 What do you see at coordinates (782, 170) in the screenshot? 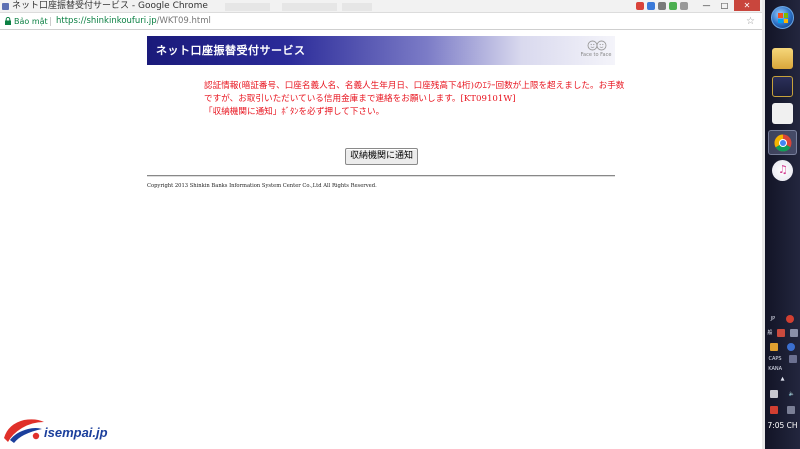
I see `itunes-icon: ♫` at bounding box center [782, 170].